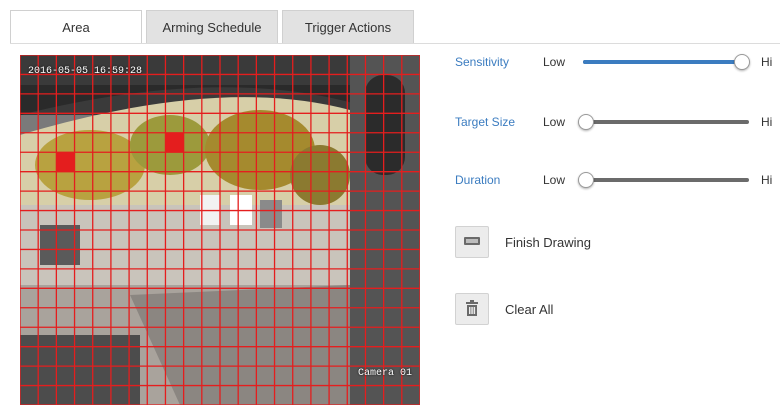 The height and width of the screenshot is (411, 780). I want to click on target-size-slider, so click(663, 122).